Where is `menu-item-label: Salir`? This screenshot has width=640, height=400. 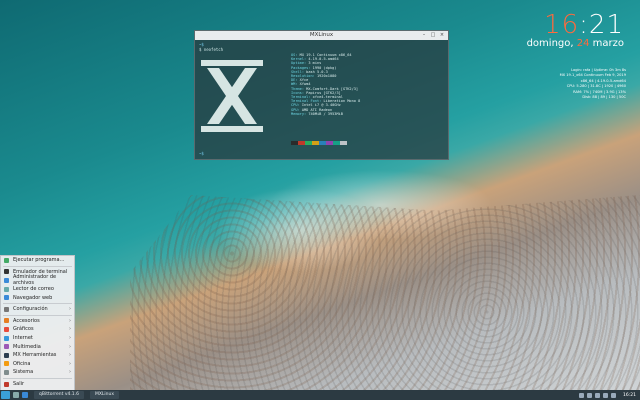 menu-item-label: Salir is located at coordinates (19, 384).